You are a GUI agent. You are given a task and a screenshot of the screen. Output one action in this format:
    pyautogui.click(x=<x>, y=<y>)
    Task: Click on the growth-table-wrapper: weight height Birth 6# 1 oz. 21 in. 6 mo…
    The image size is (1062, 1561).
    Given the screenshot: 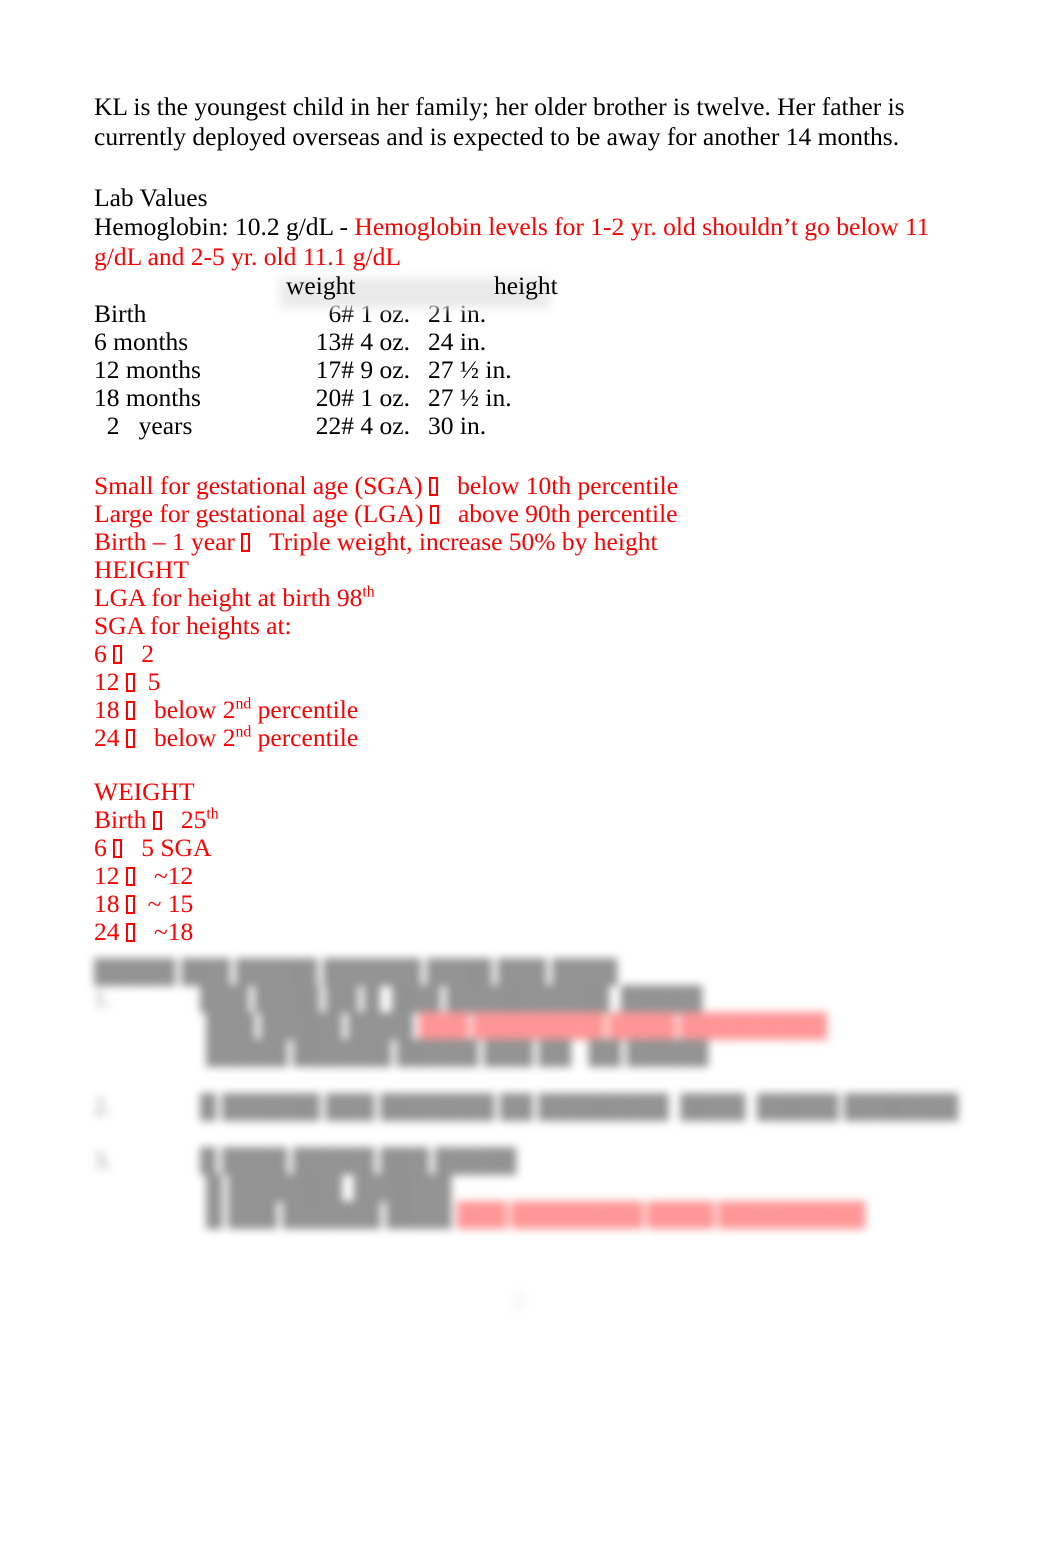 What is the action you would take?
    pyautogui.click(x=534, y=356)
    